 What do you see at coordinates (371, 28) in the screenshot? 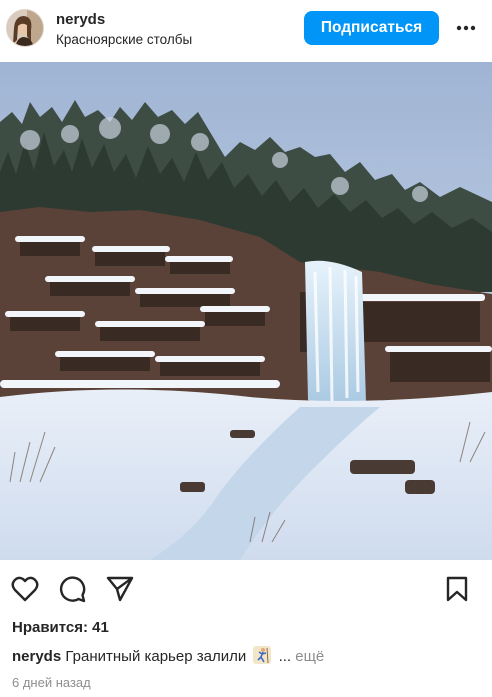
I see `follow-button: Подписаться` at bounding box center [371, 28].